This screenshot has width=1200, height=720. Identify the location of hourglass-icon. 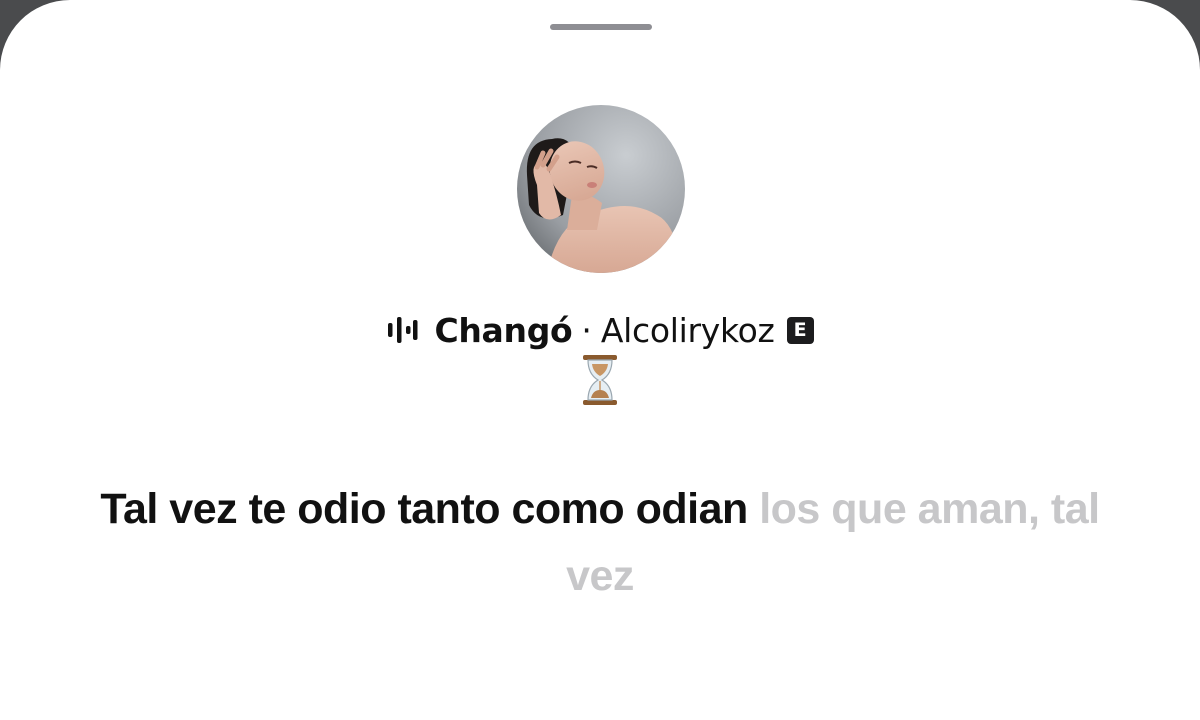
(600, 380).